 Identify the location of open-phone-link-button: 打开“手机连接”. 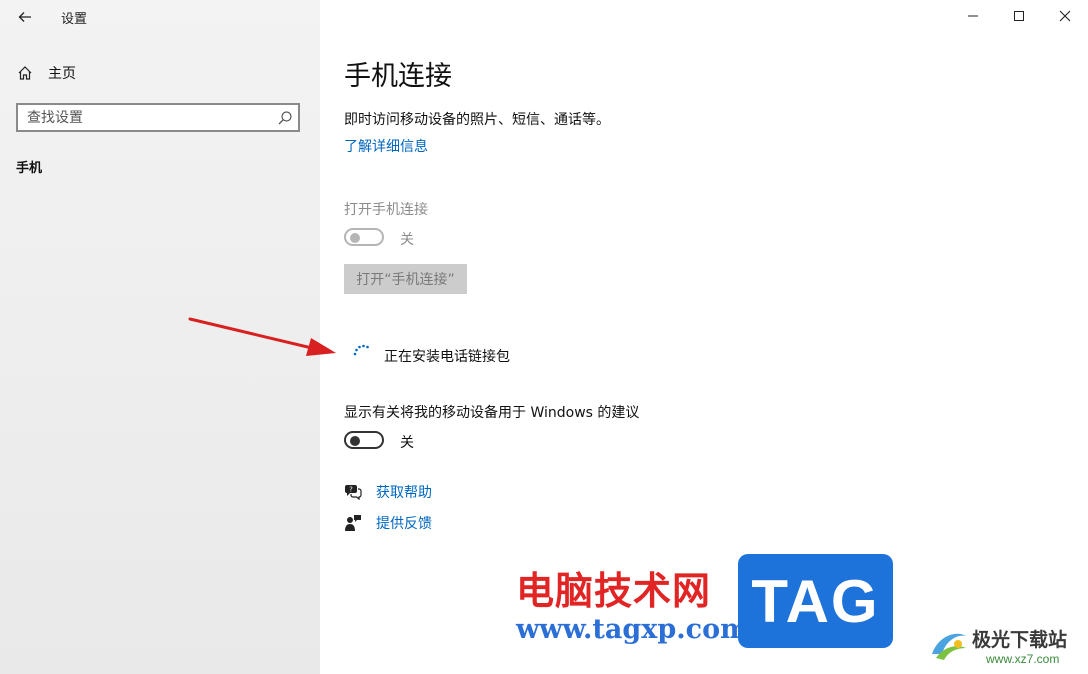
(405, 279).